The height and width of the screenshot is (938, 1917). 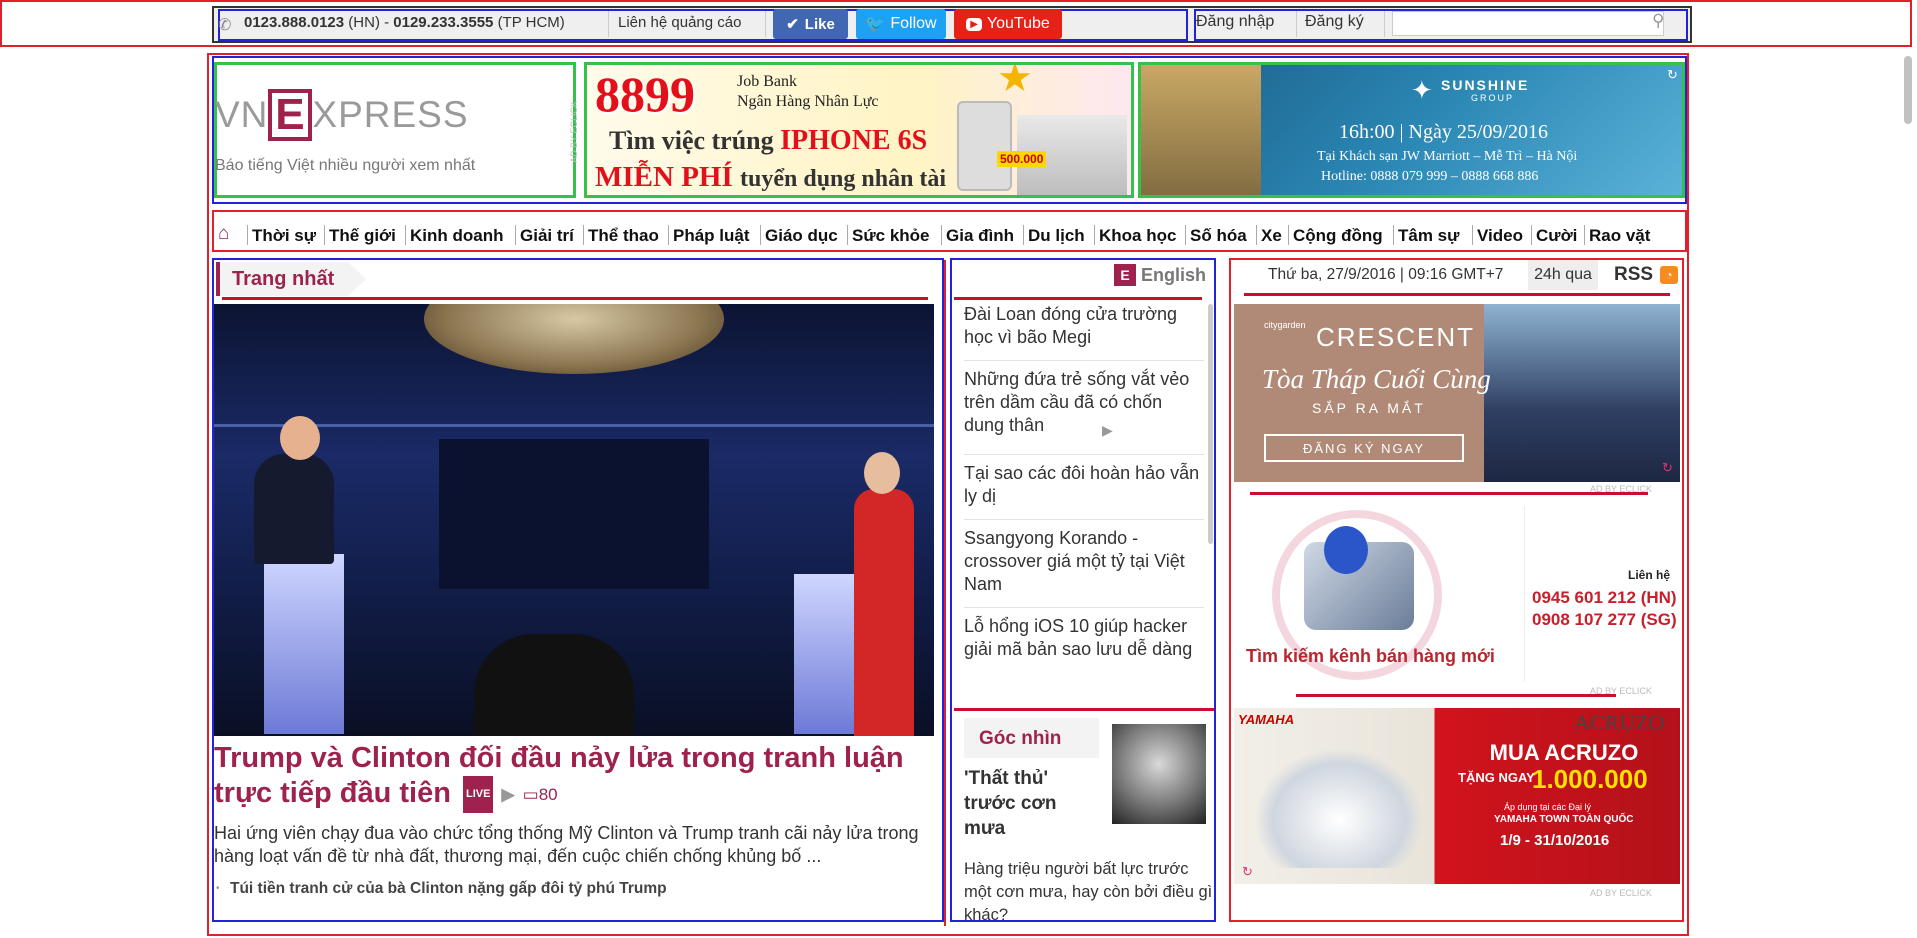 I want to click on yamaha-headline: MUA ACRUZO, so click(x=1564, y=752).